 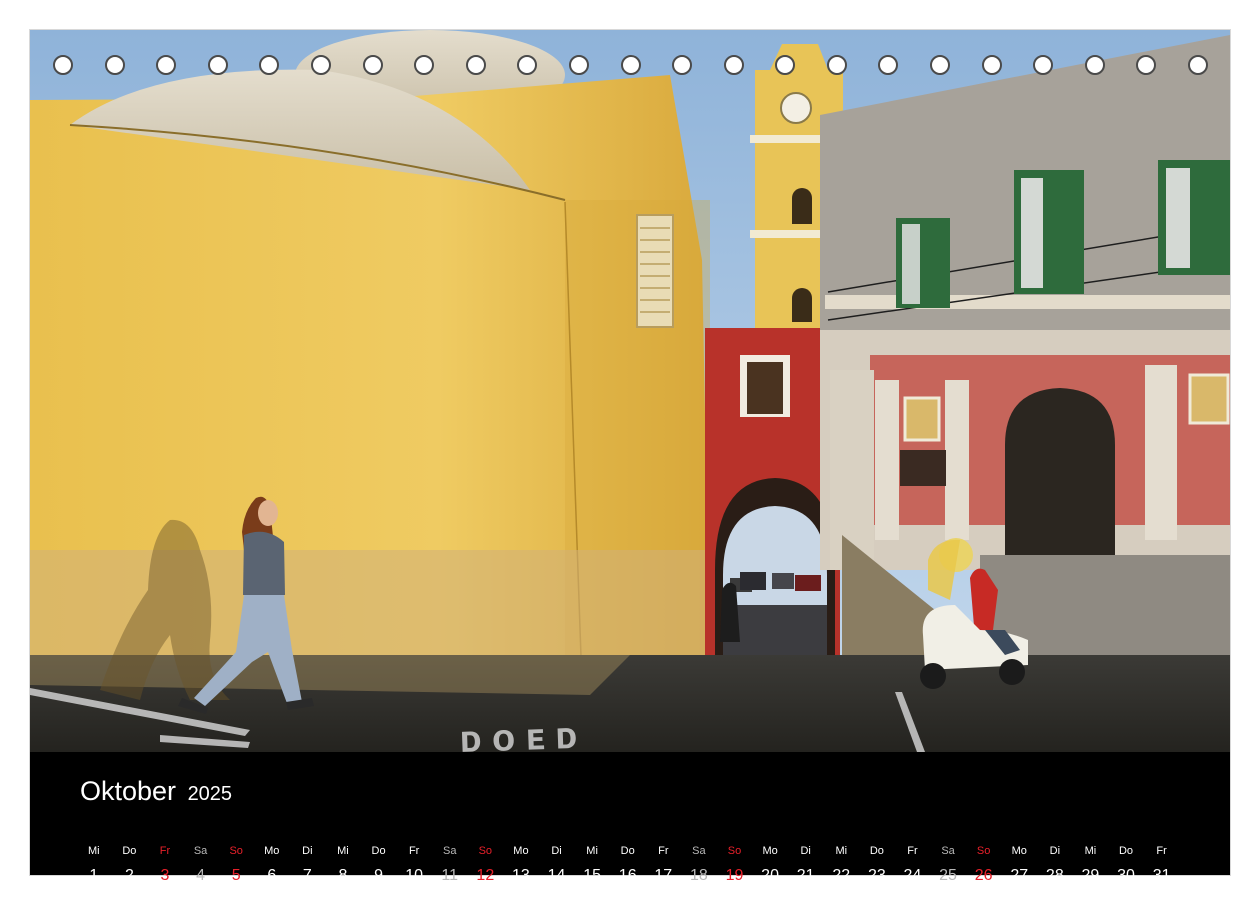 What do you see at coordinates (841, 865) in the screenshot?
I see `day-cell: Mi 22` at bounding box center [841, 865].